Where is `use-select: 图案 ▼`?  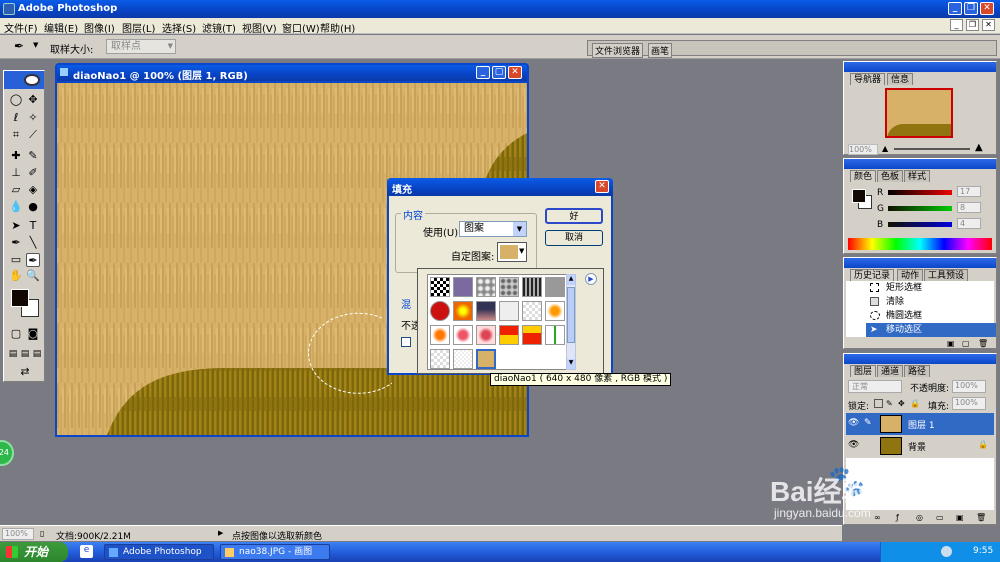 use-select: 图案 ▼ is located at coordinates (493, 229).